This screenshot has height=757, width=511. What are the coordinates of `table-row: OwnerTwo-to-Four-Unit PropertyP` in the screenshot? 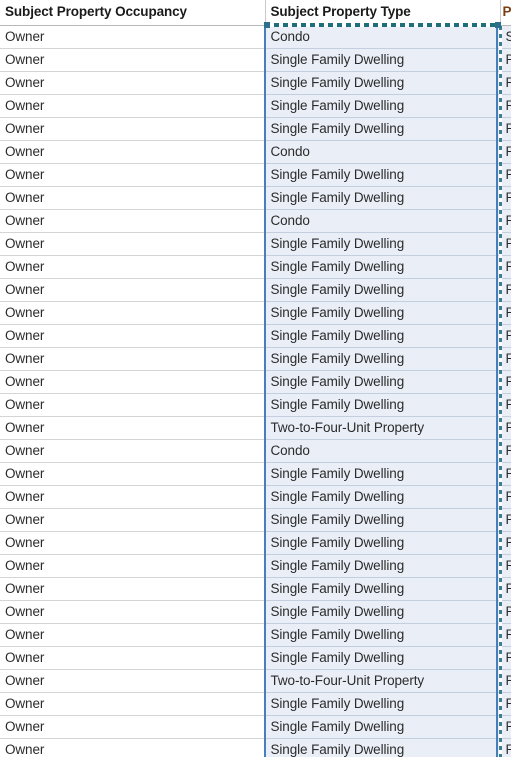 It's located at (255, 681).